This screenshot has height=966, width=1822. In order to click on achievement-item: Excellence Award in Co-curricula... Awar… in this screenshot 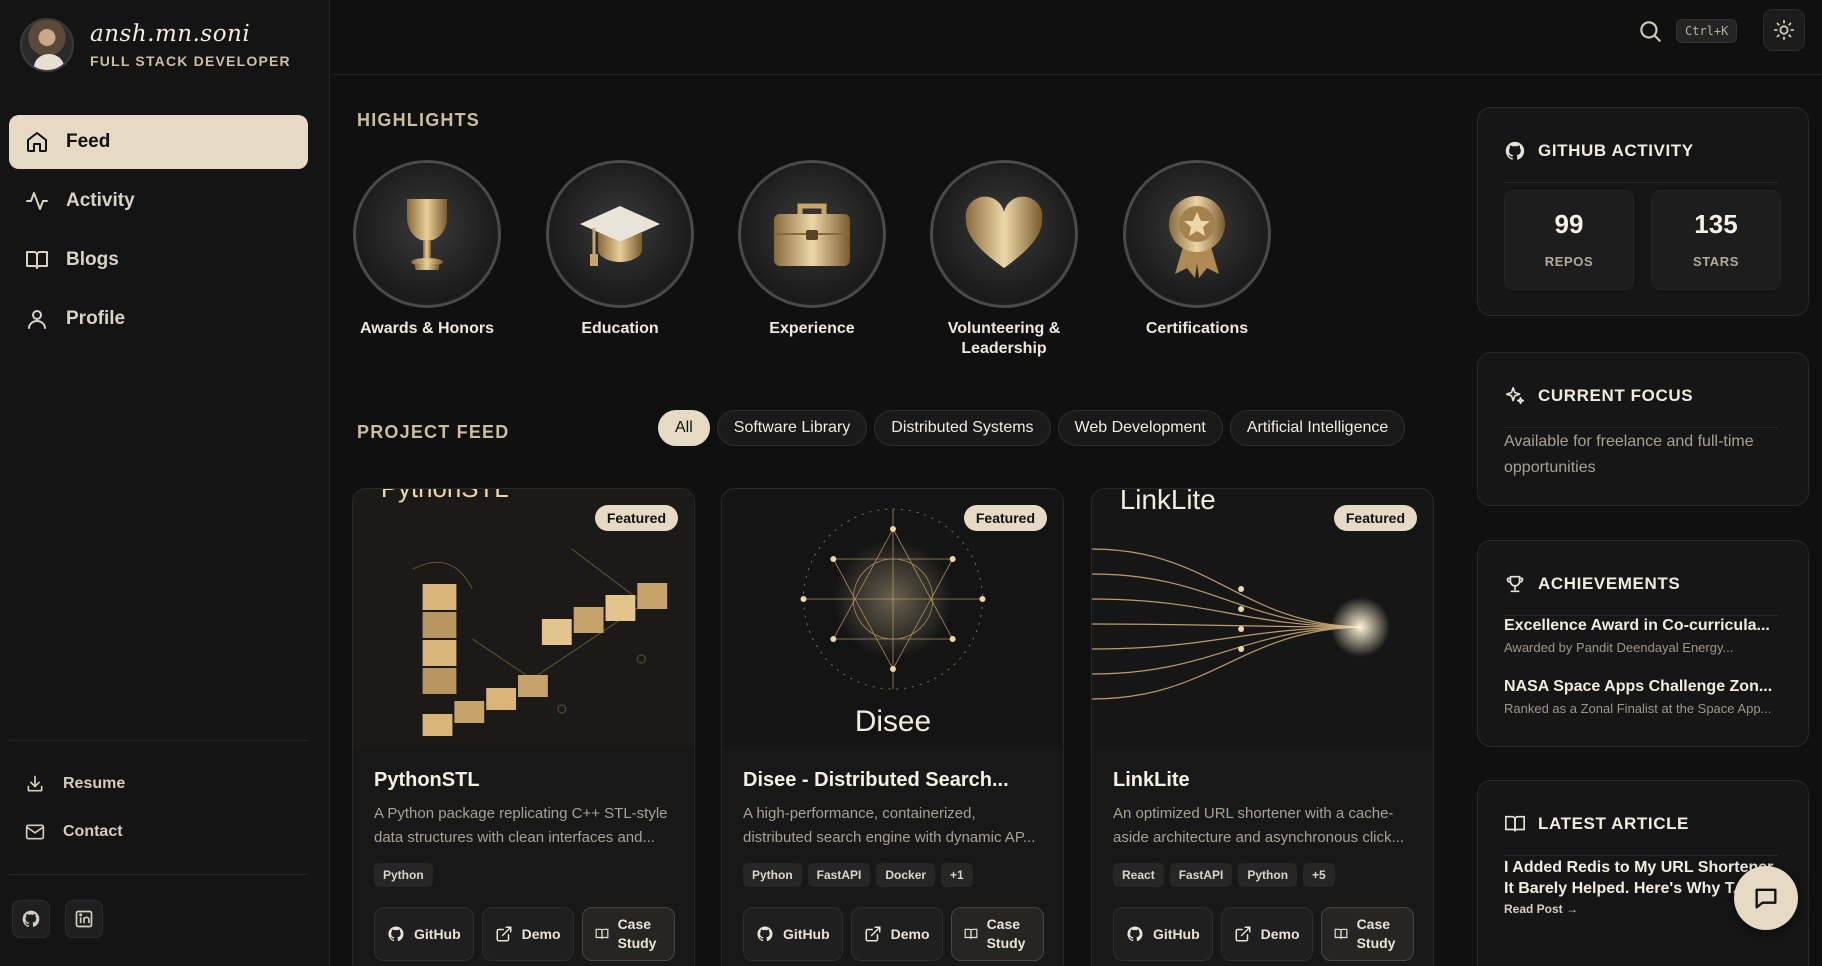, I will do `click(1645, 636)`.